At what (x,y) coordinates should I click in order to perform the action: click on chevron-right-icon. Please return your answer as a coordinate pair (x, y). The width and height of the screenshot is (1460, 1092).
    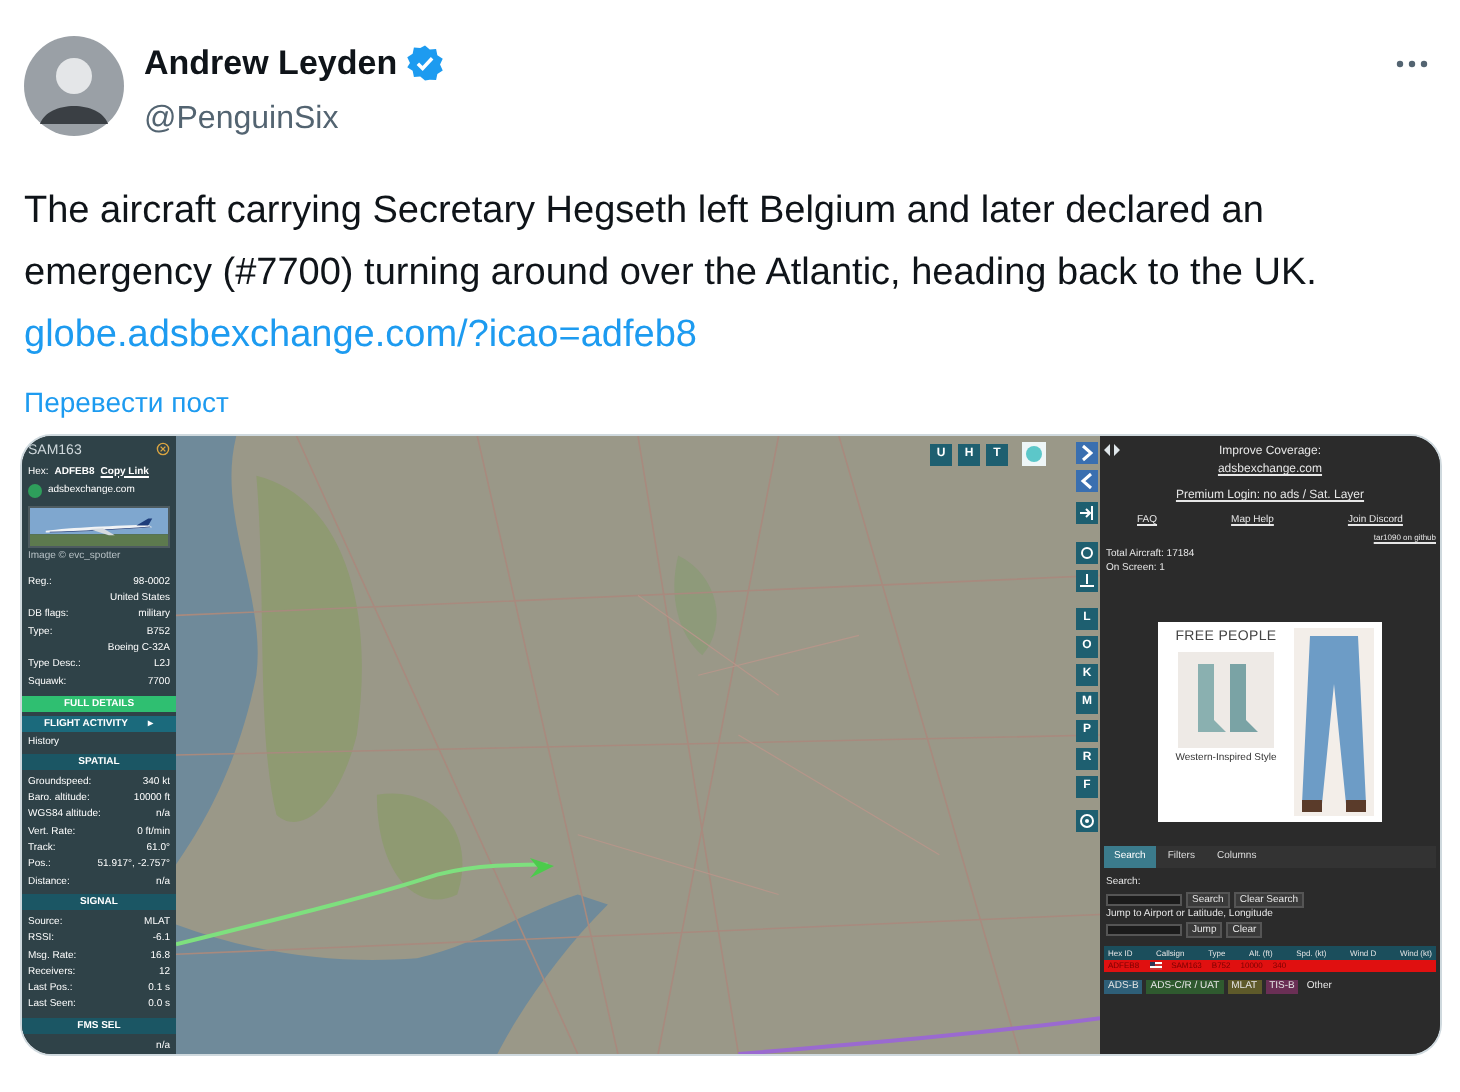
    Looking at the image, I should click on (1087, 453).